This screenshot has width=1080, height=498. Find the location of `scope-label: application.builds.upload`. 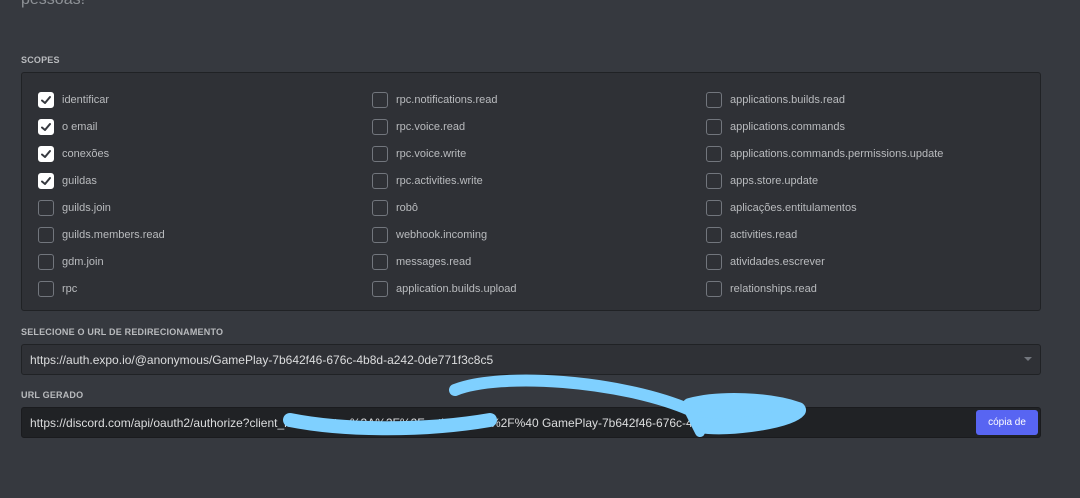

scope-label: application.builds.upload is located at coordinates (456, 288).